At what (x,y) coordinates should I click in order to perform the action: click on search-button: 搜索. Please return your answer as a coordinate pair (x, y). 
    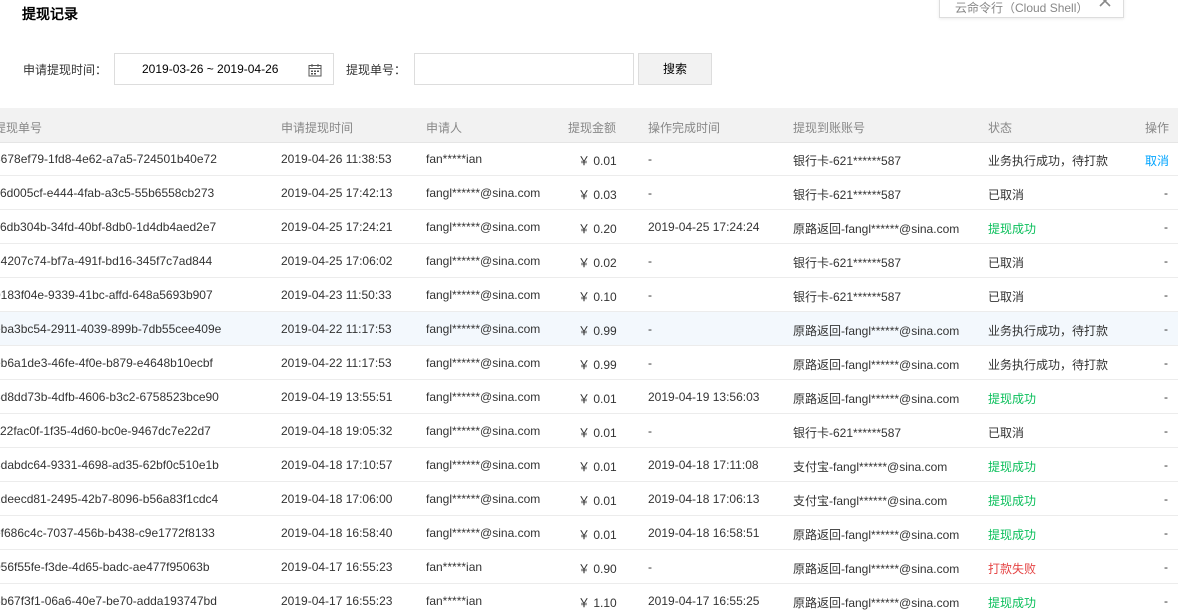
    Looking at the image, I should click on (675, 69).